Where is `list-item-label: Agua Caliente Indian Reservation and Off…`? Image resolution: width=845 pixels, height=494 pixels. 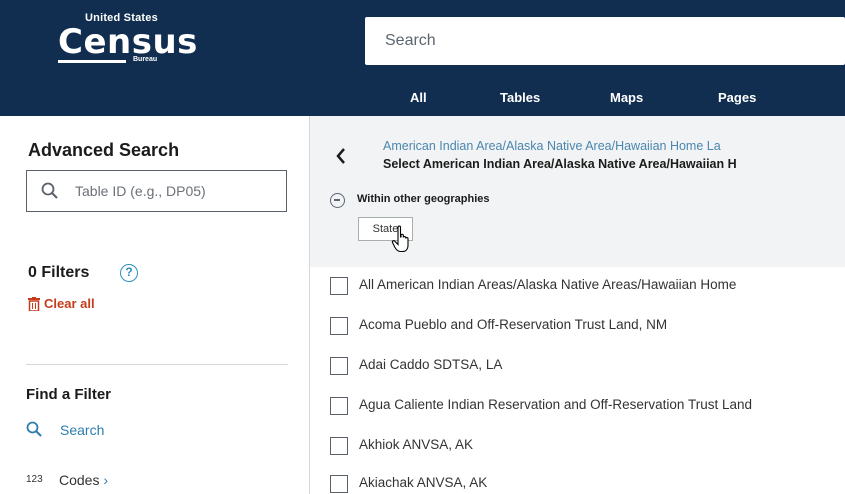 list-item-label: Agua Caliente Indian Reservation and Off… is located at coordinates (555, 404).